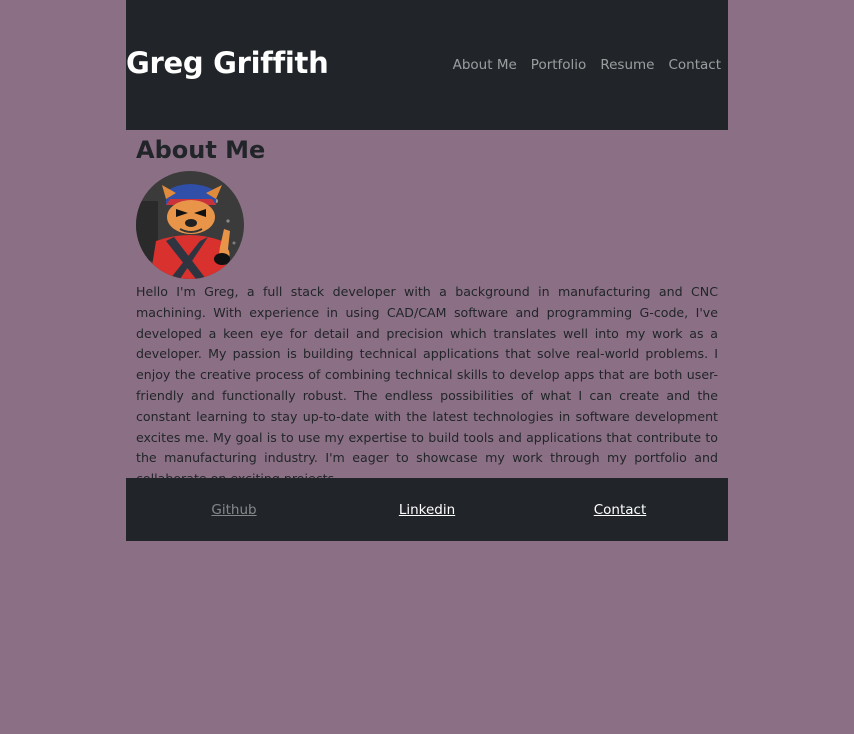 This screenshot has height=734, width=854. What do you see at coordinates (201, 150) in the screenshot?
I see `about-title: About Me` at bounding box center [201, 150].